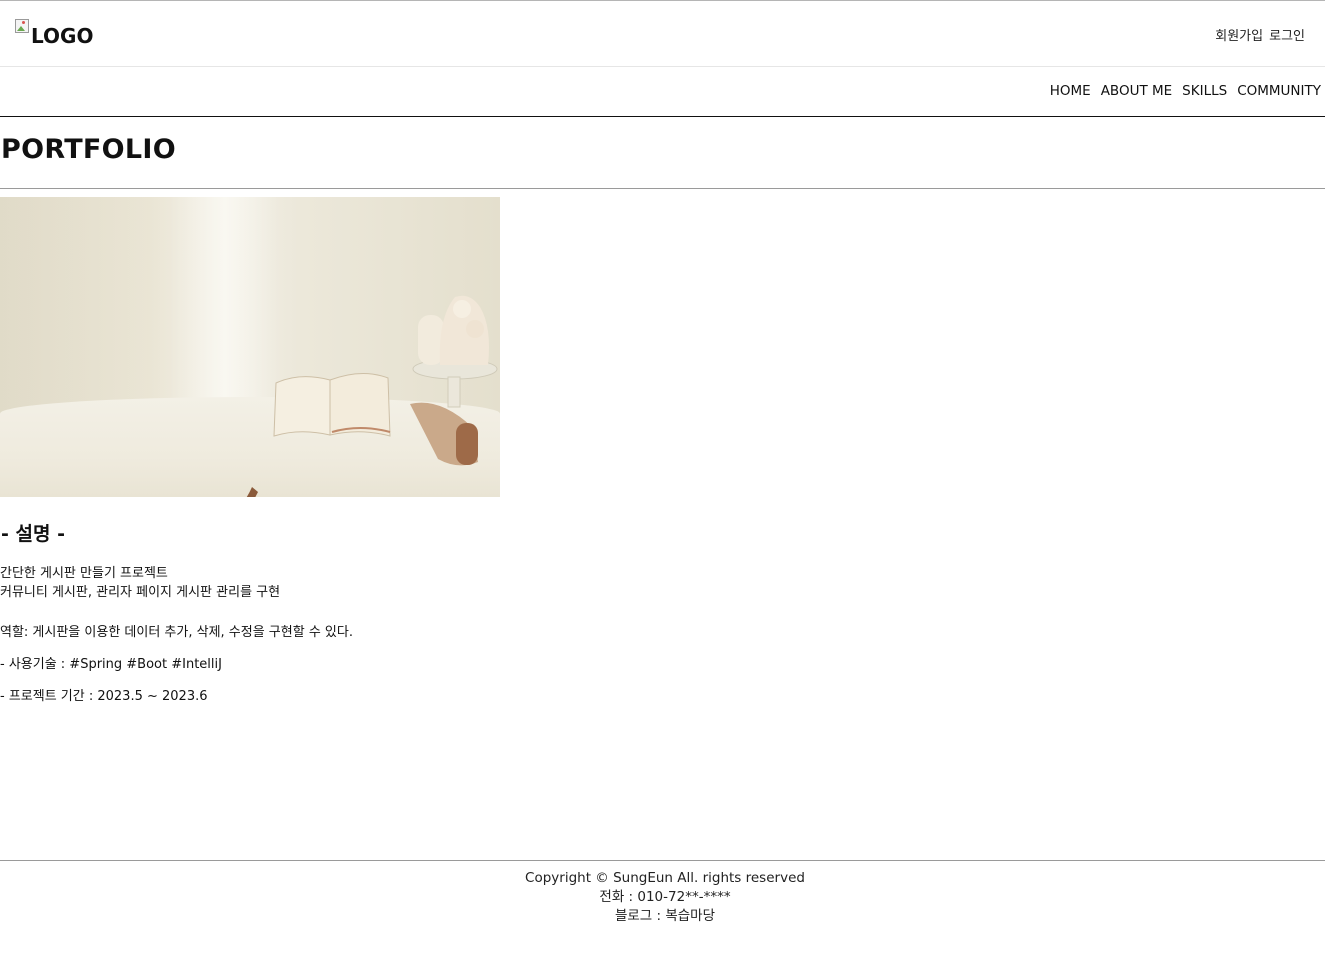 This screenshot has width=1325, height=954. I want to click on description-line: 간단한 게시판 만들기 프로젝트, so click(84, 573).